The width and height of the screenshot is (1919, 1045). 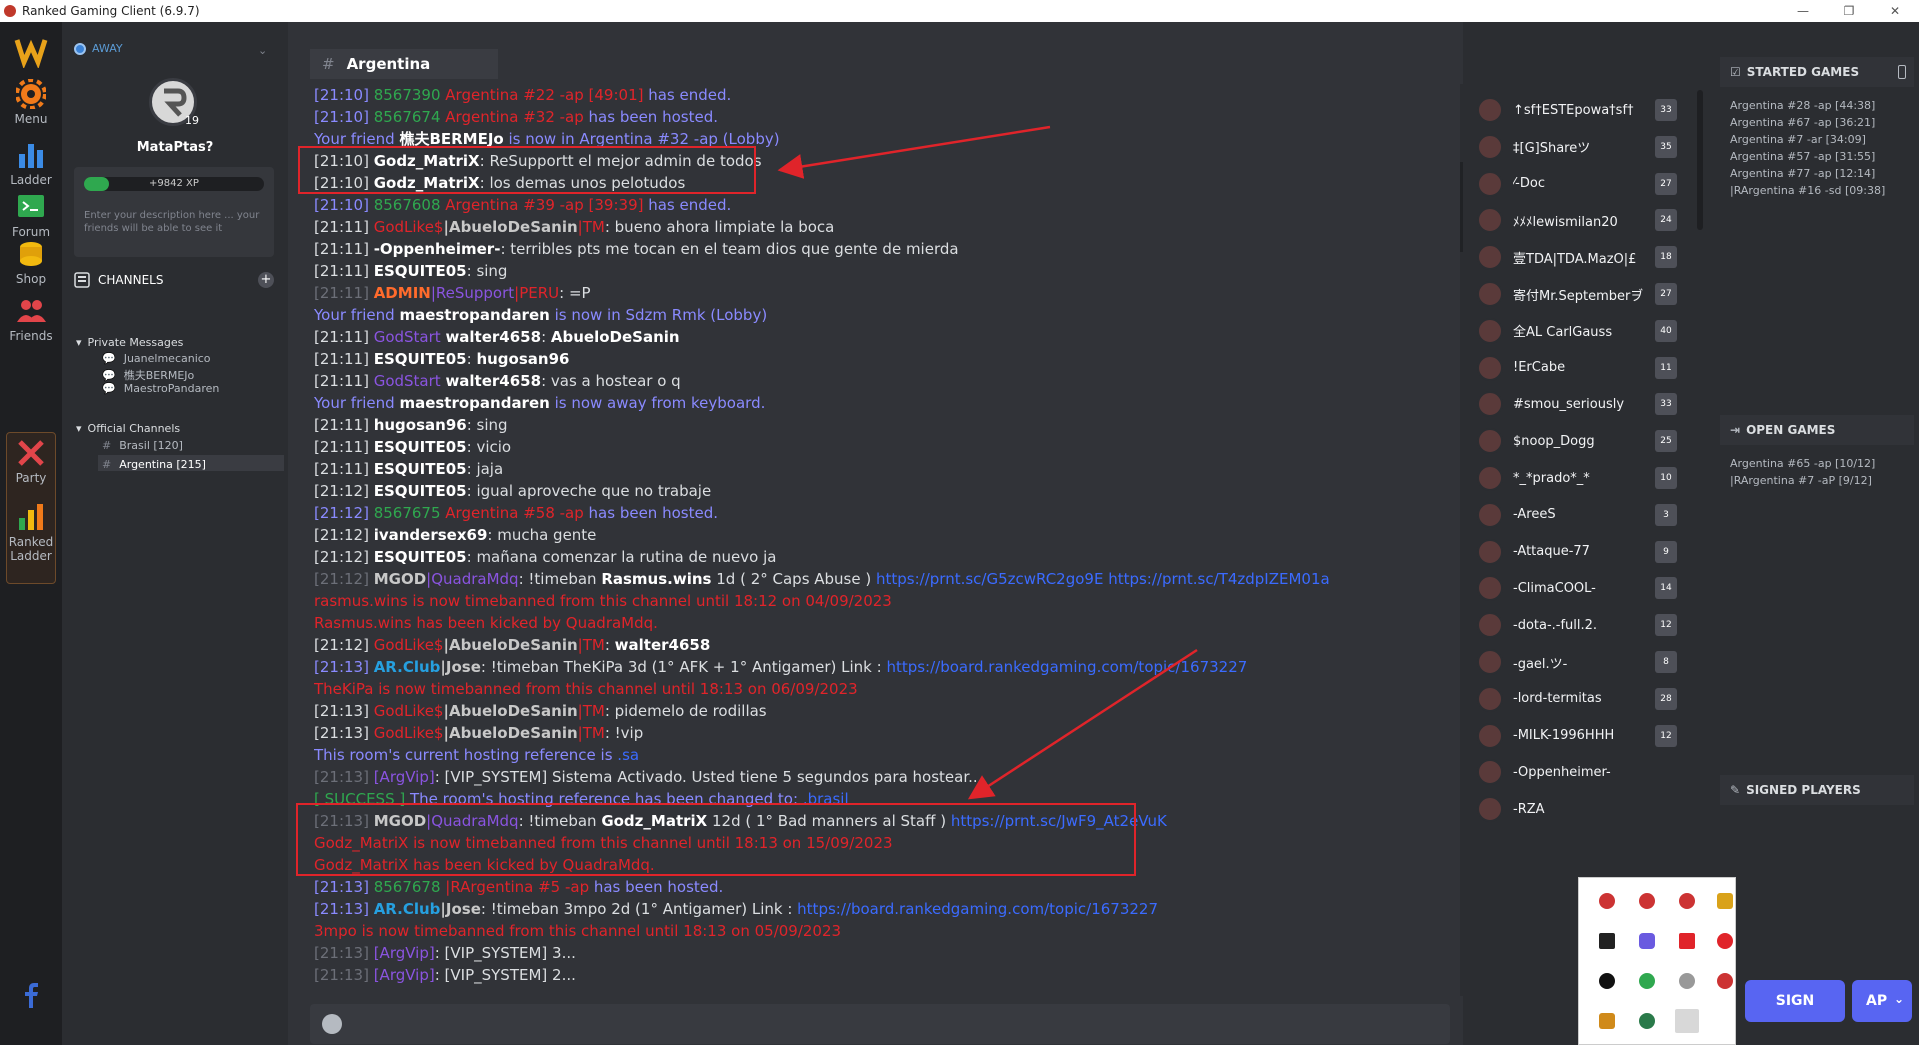 I want to click on member-item: 全AL CarlGauss 40, so click(x=1577, y=331).